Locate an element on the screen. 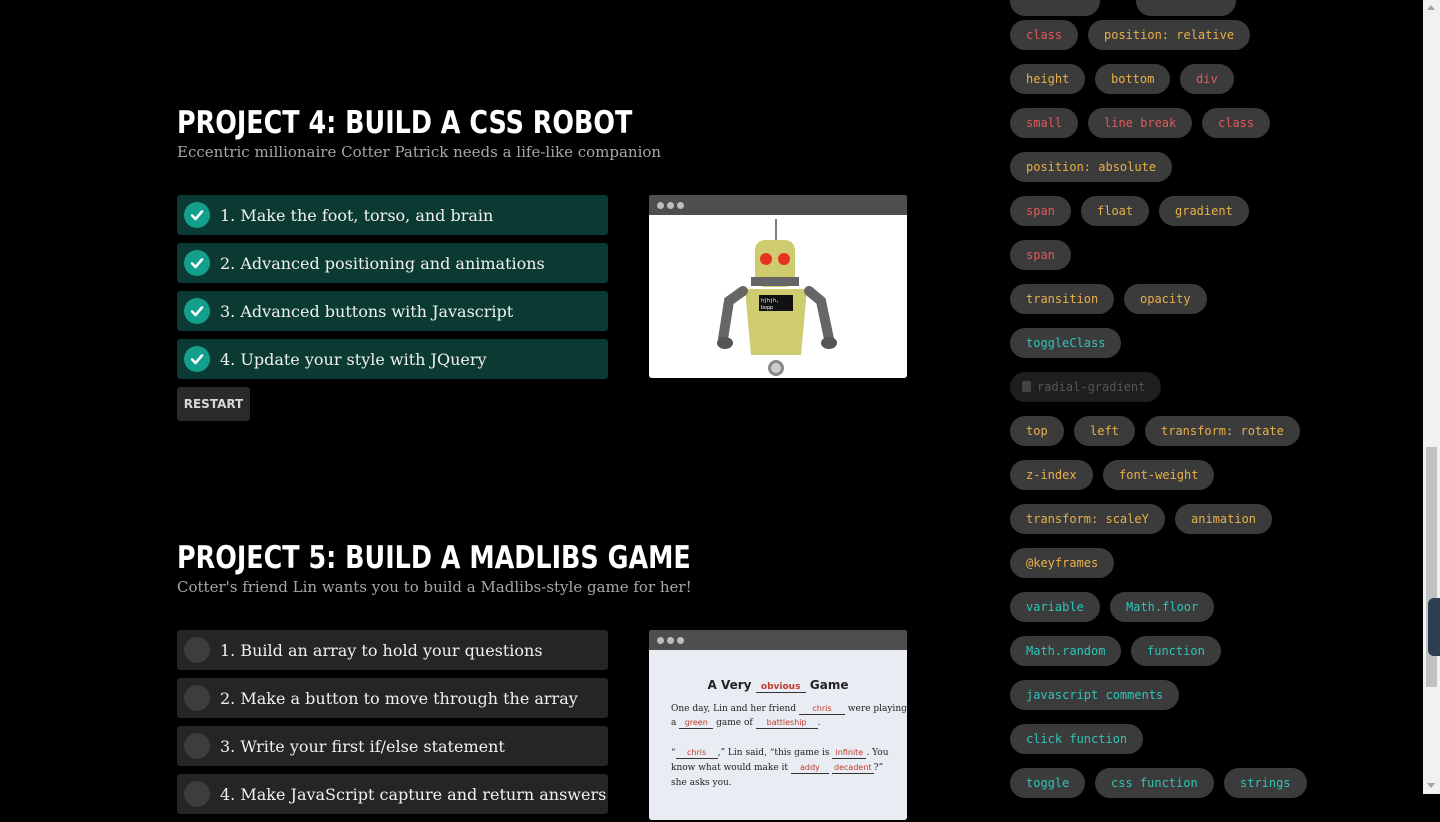 This screenshot has width=1440, height=822. concept-tag: z-index is located at coordinates (1051, 475).